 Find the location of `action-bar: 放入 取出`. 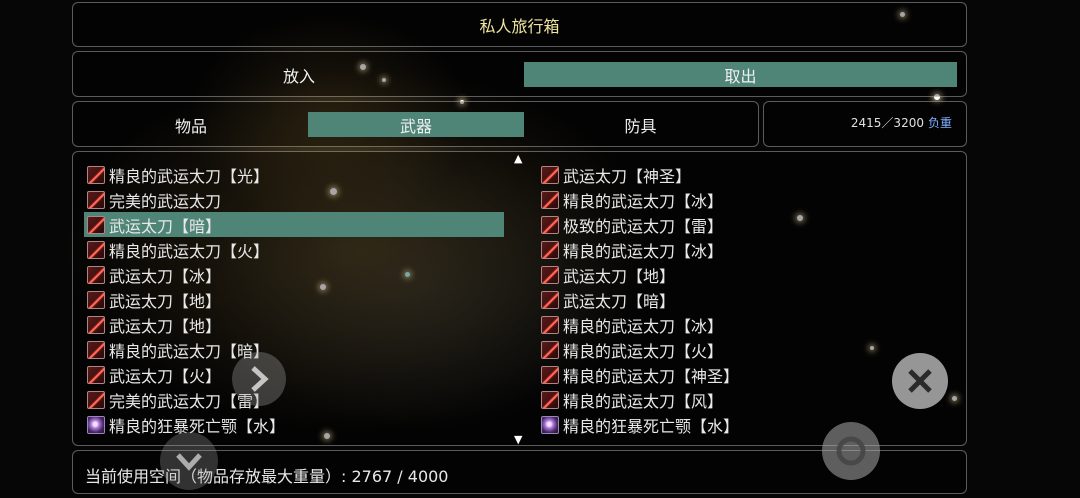

action-bar: 放入 取出 is located at coordinates (519, 74).